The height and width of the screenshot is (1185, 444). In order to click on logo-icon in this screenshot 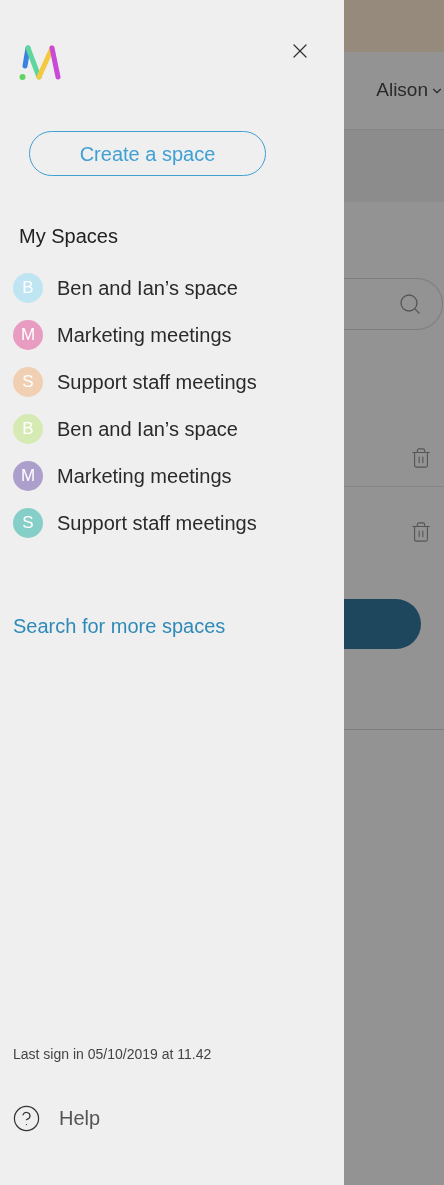, I will do `click(41, 62)`.